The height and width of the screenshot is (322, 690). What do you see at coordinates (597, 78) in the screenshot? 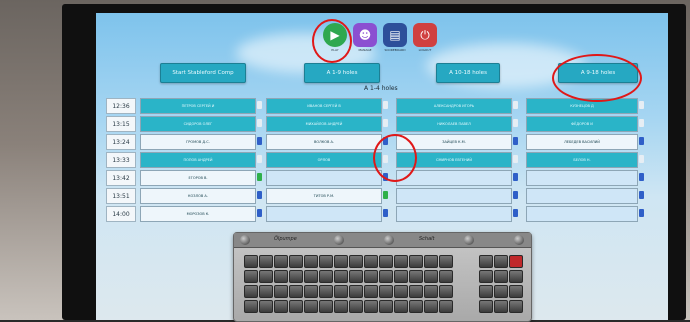
I see `highlight-ring-header` at bounding box center [597, 78].